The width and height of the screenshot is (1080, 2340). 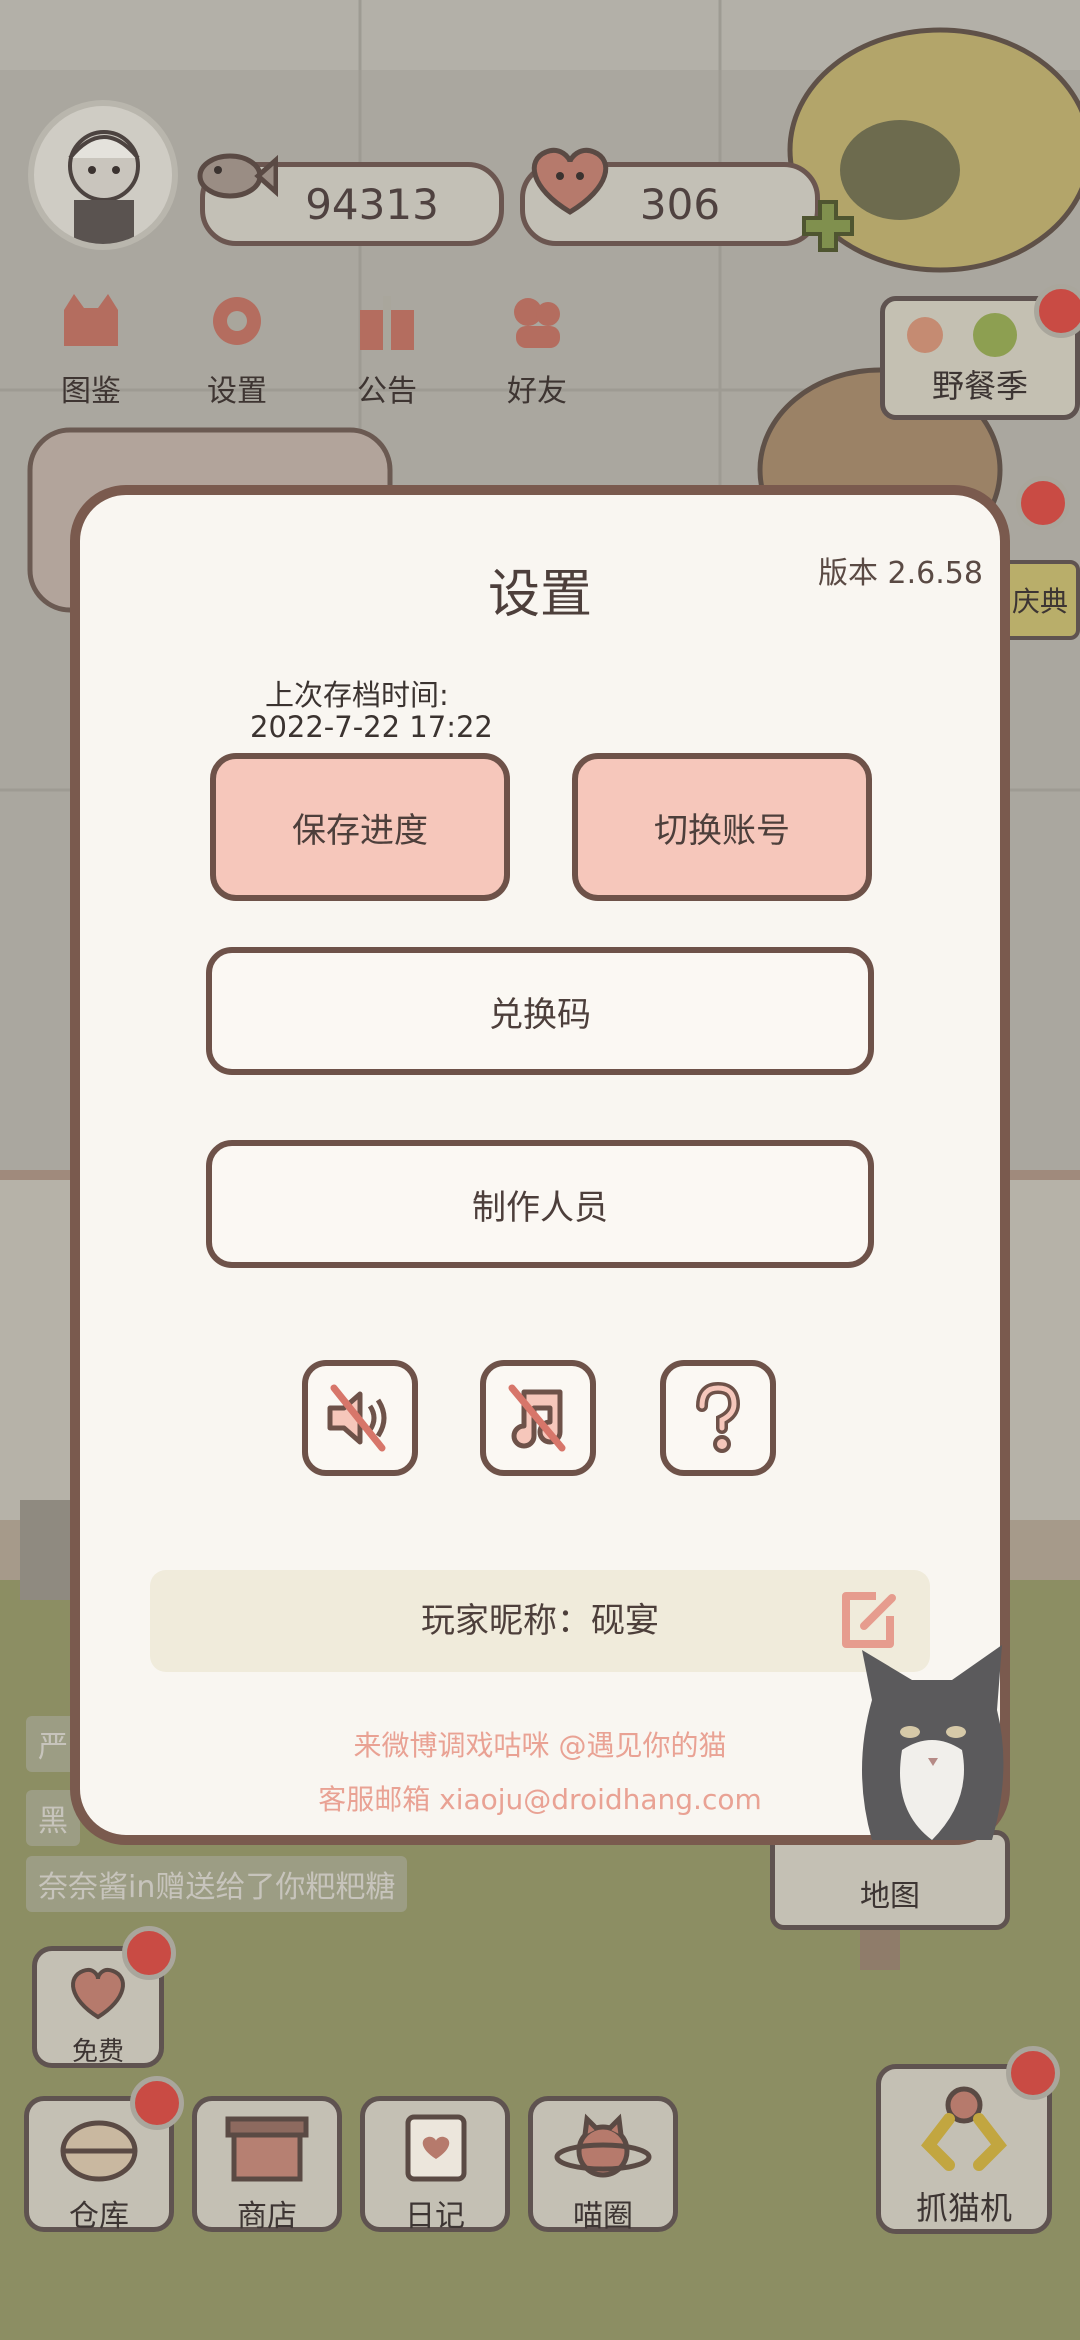 I want to click on help-icon, so click(x=718, y=1417).